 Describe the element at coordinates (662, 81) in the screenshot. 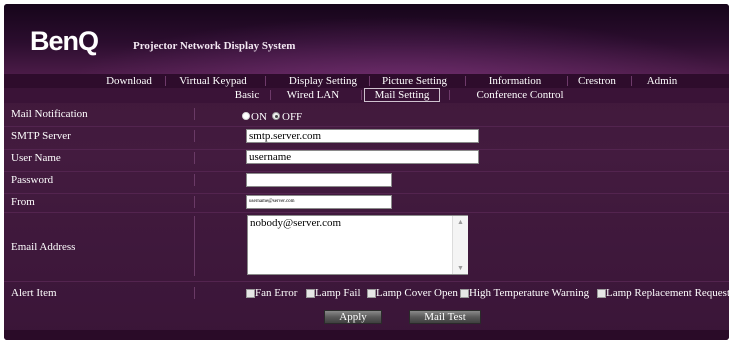

I see `nav-admin: Admin` at that location.